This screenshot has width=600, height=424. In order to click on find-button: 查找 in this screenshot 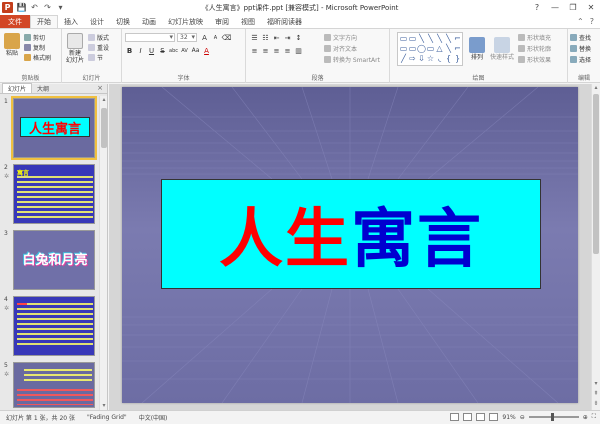, I will do `click(580, 37)`.